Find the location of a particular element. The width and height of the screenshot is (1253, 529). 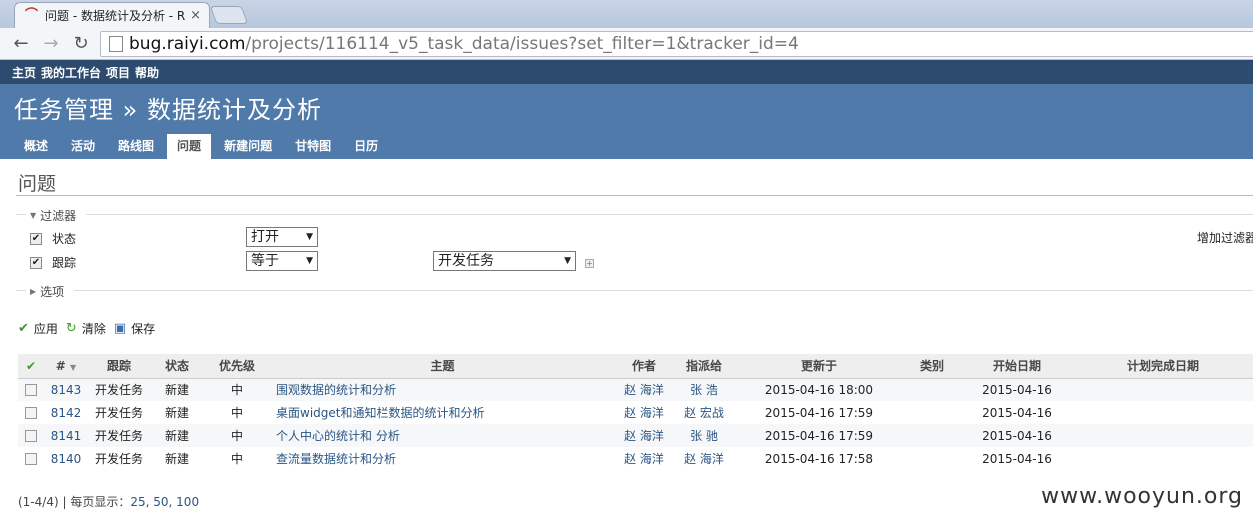

close-tab-icon: × is located at coordinates (195, 15).